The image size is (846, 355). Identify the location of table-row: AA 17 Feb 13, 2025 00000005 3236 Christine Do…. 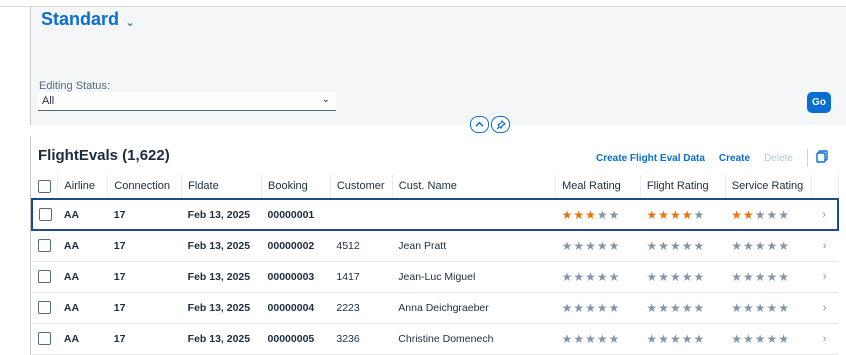
(435, 339).